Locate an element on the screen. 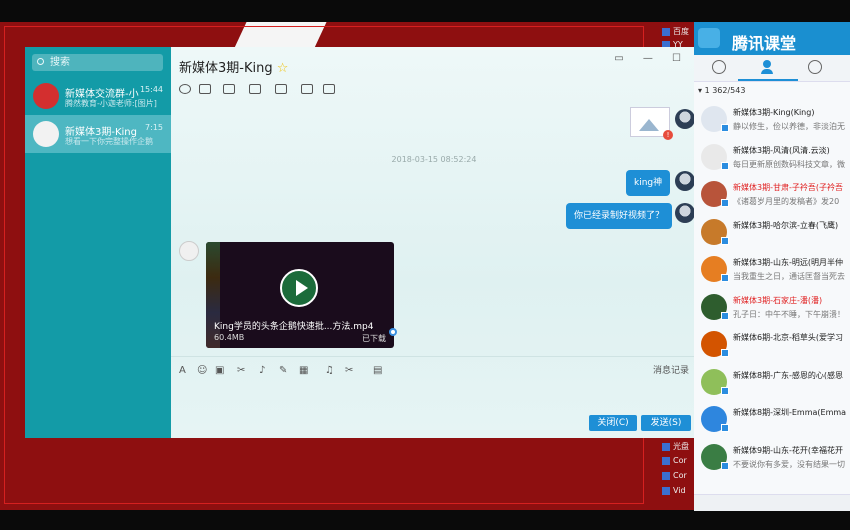 The height and width of the screenshot is (530, 850). image-placeholder: ! is located at coordinates (651, 123).